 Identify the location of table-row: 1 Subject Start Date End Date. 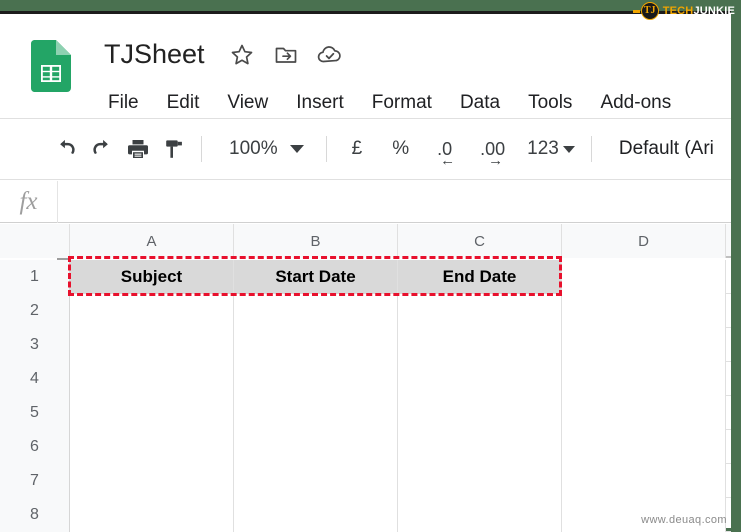
(365, 277).